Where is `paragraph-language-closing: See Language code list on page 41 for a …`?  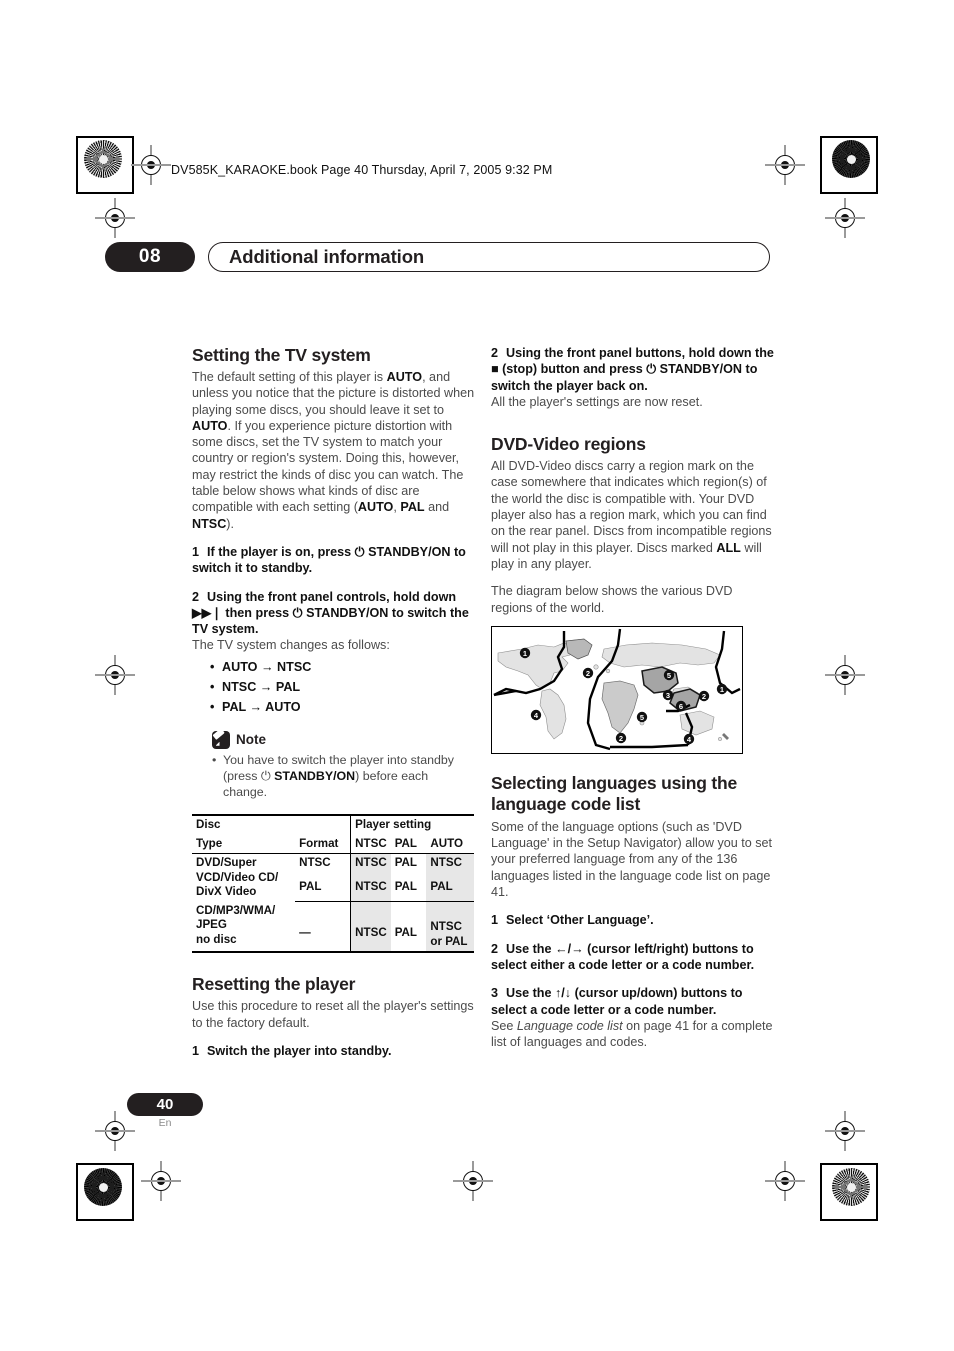
paragraph-language-closing: See Language code list on page 41 for a … is located at coordinates (632, 1034).